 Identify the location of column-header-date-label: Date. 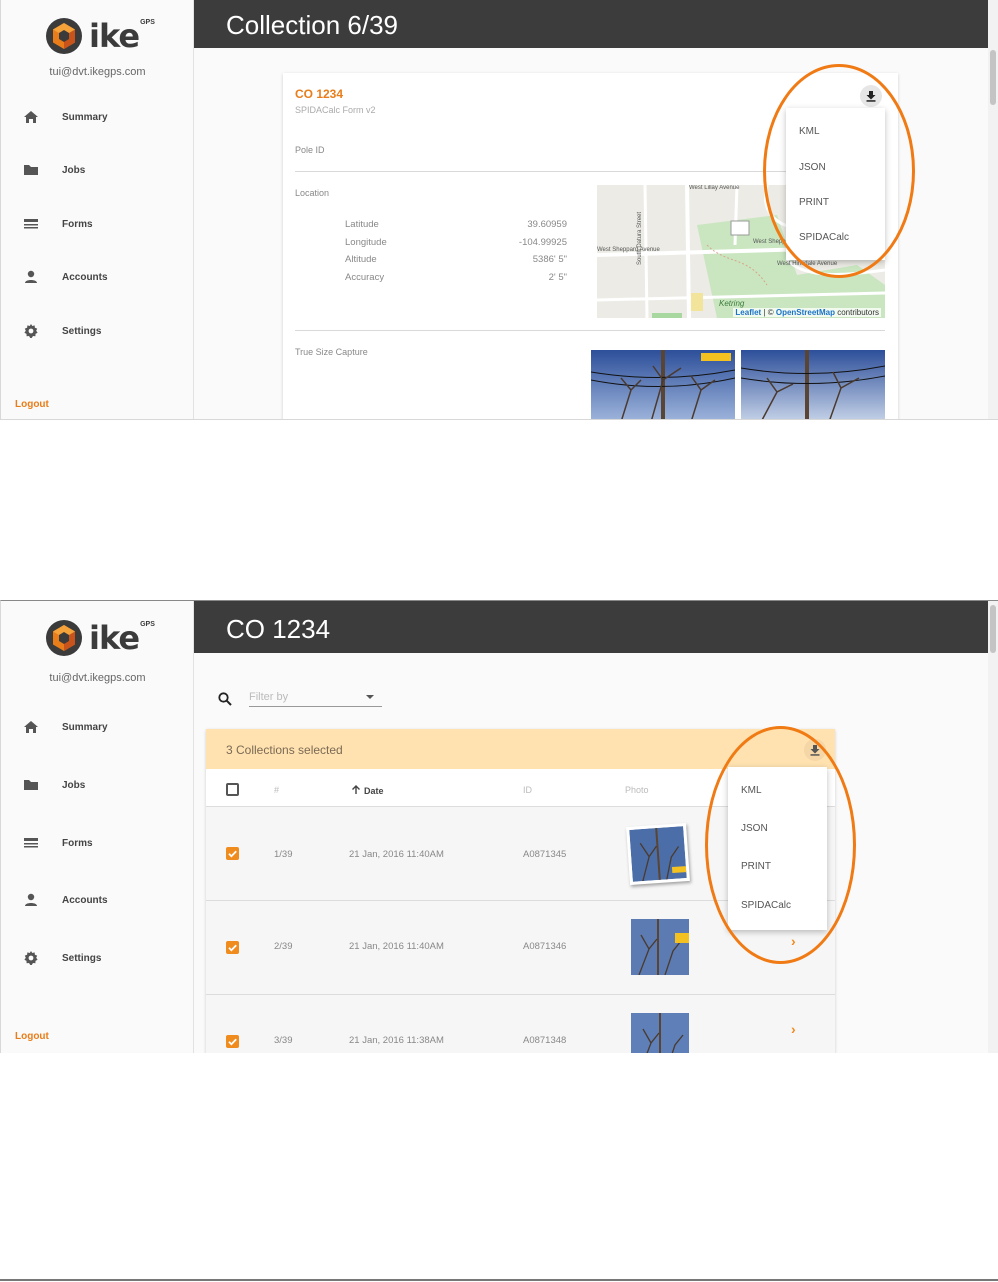
(374, 791).